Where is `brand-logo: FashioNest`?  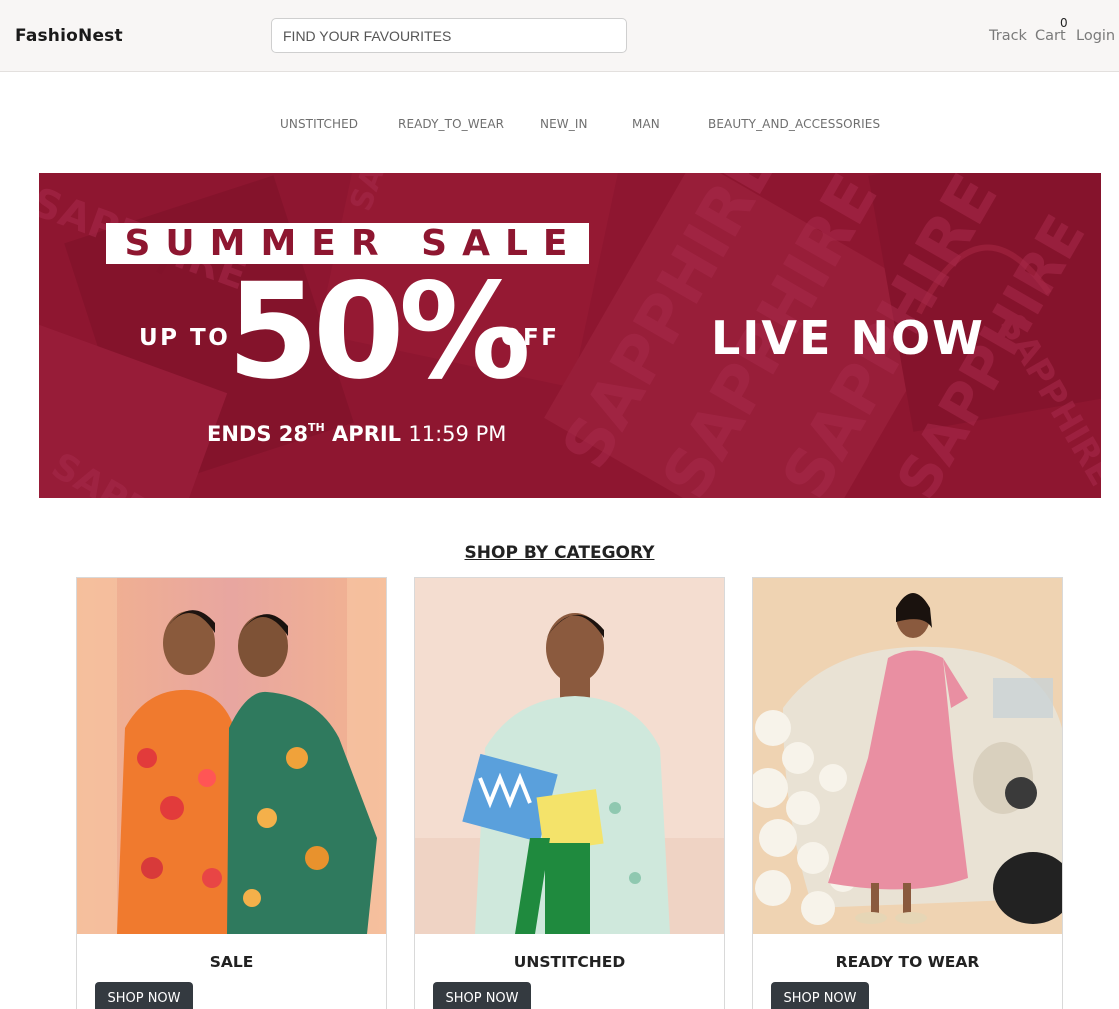
brand-logo: FashioNest is located at coordinates (69, 36).